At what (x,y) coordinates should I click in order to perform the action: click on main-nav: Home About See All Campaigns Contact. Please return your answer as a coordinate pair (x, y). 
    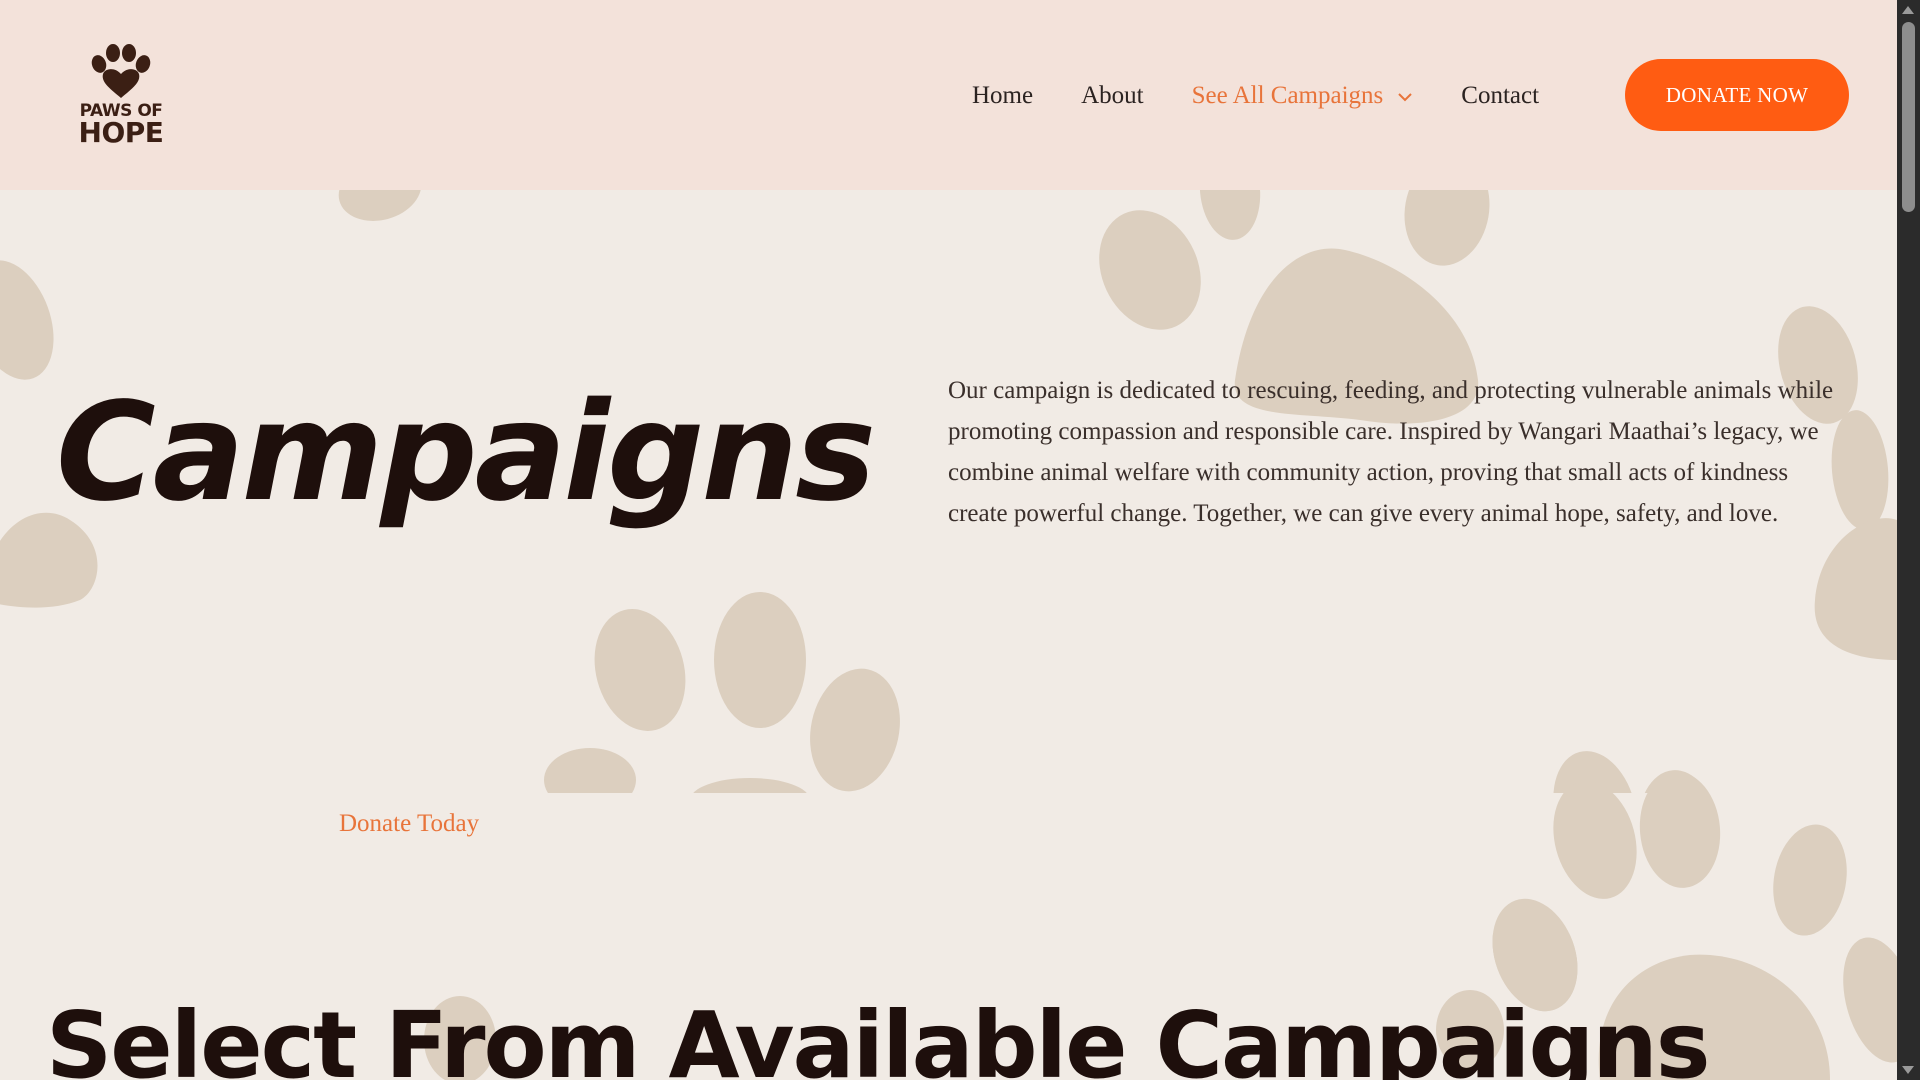
    Looking at the image, I should click on (1279, 96).